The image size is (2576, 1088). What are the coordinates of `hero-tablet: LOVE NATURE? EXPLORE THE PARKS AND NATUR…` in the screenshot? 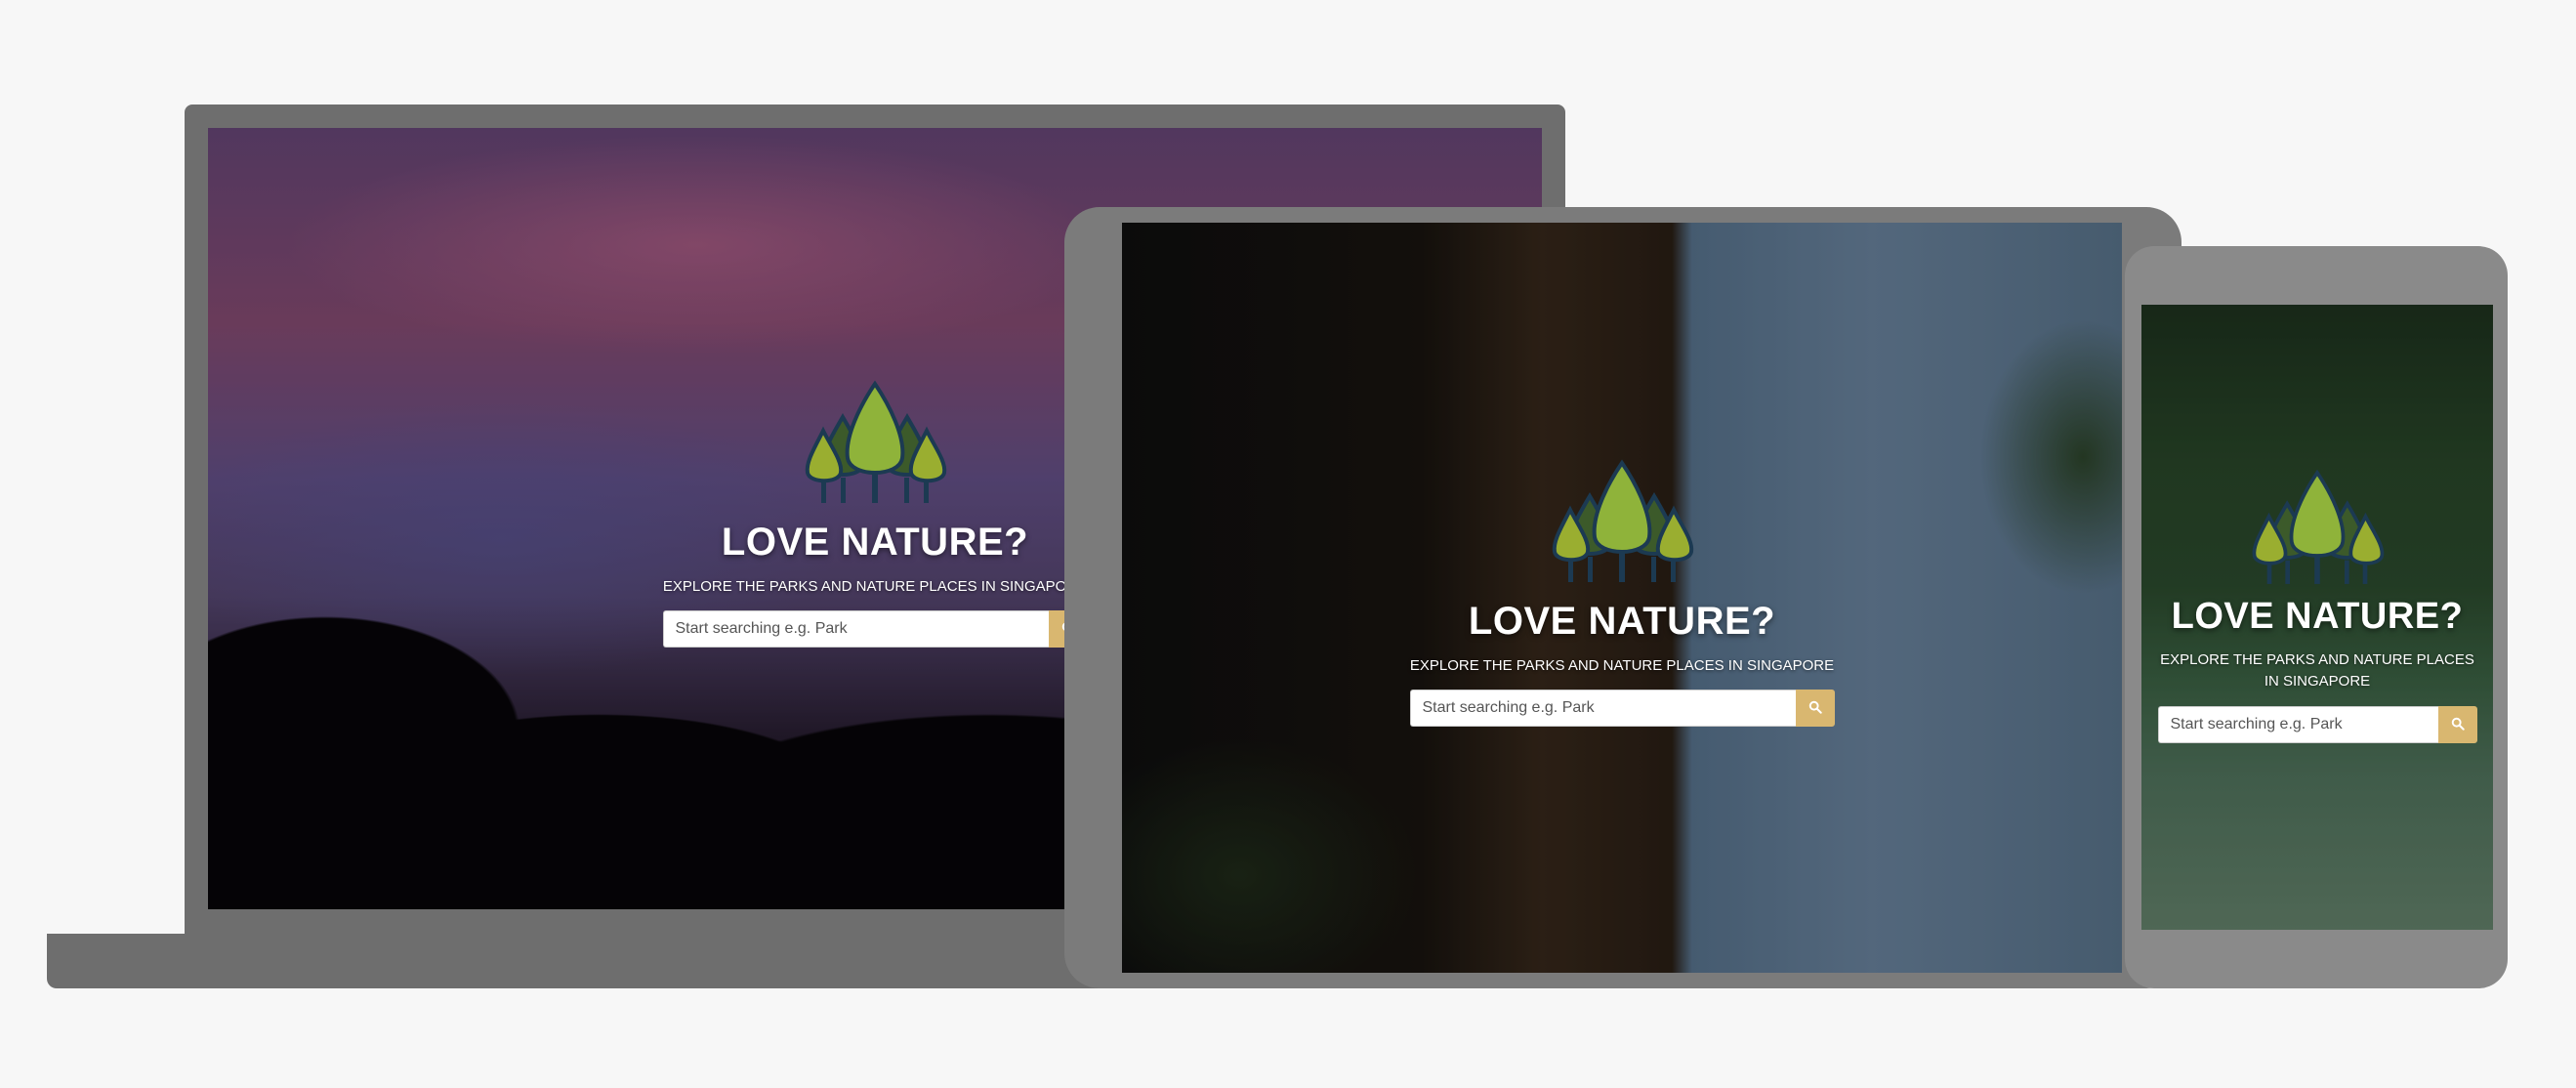 It's located at (1622, 593).